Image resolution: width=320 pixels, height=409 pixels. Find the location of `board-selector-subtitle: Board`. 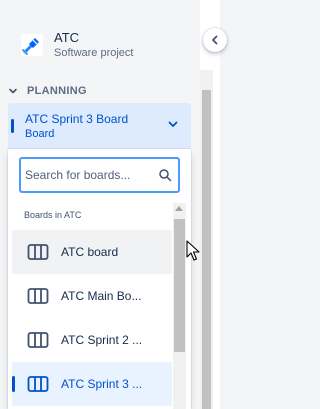

board-selector-subtitle: Board is located at coordinates (40, 134).